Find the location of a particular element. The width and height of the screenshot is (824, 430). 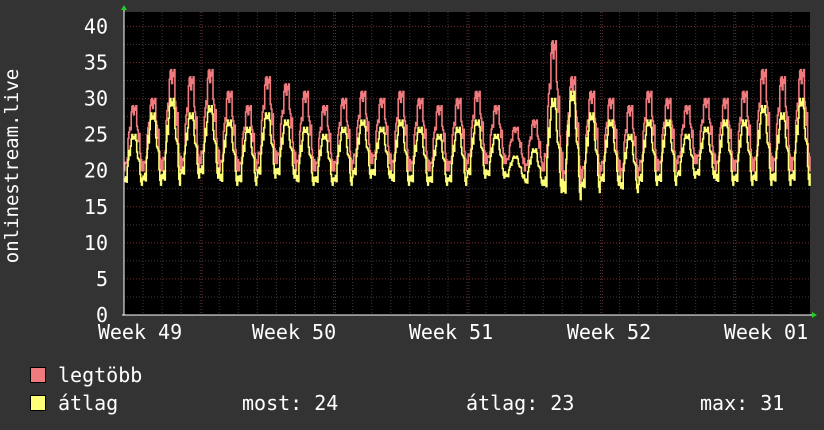

y-axis-arrow is located at coordinates (124, 7).